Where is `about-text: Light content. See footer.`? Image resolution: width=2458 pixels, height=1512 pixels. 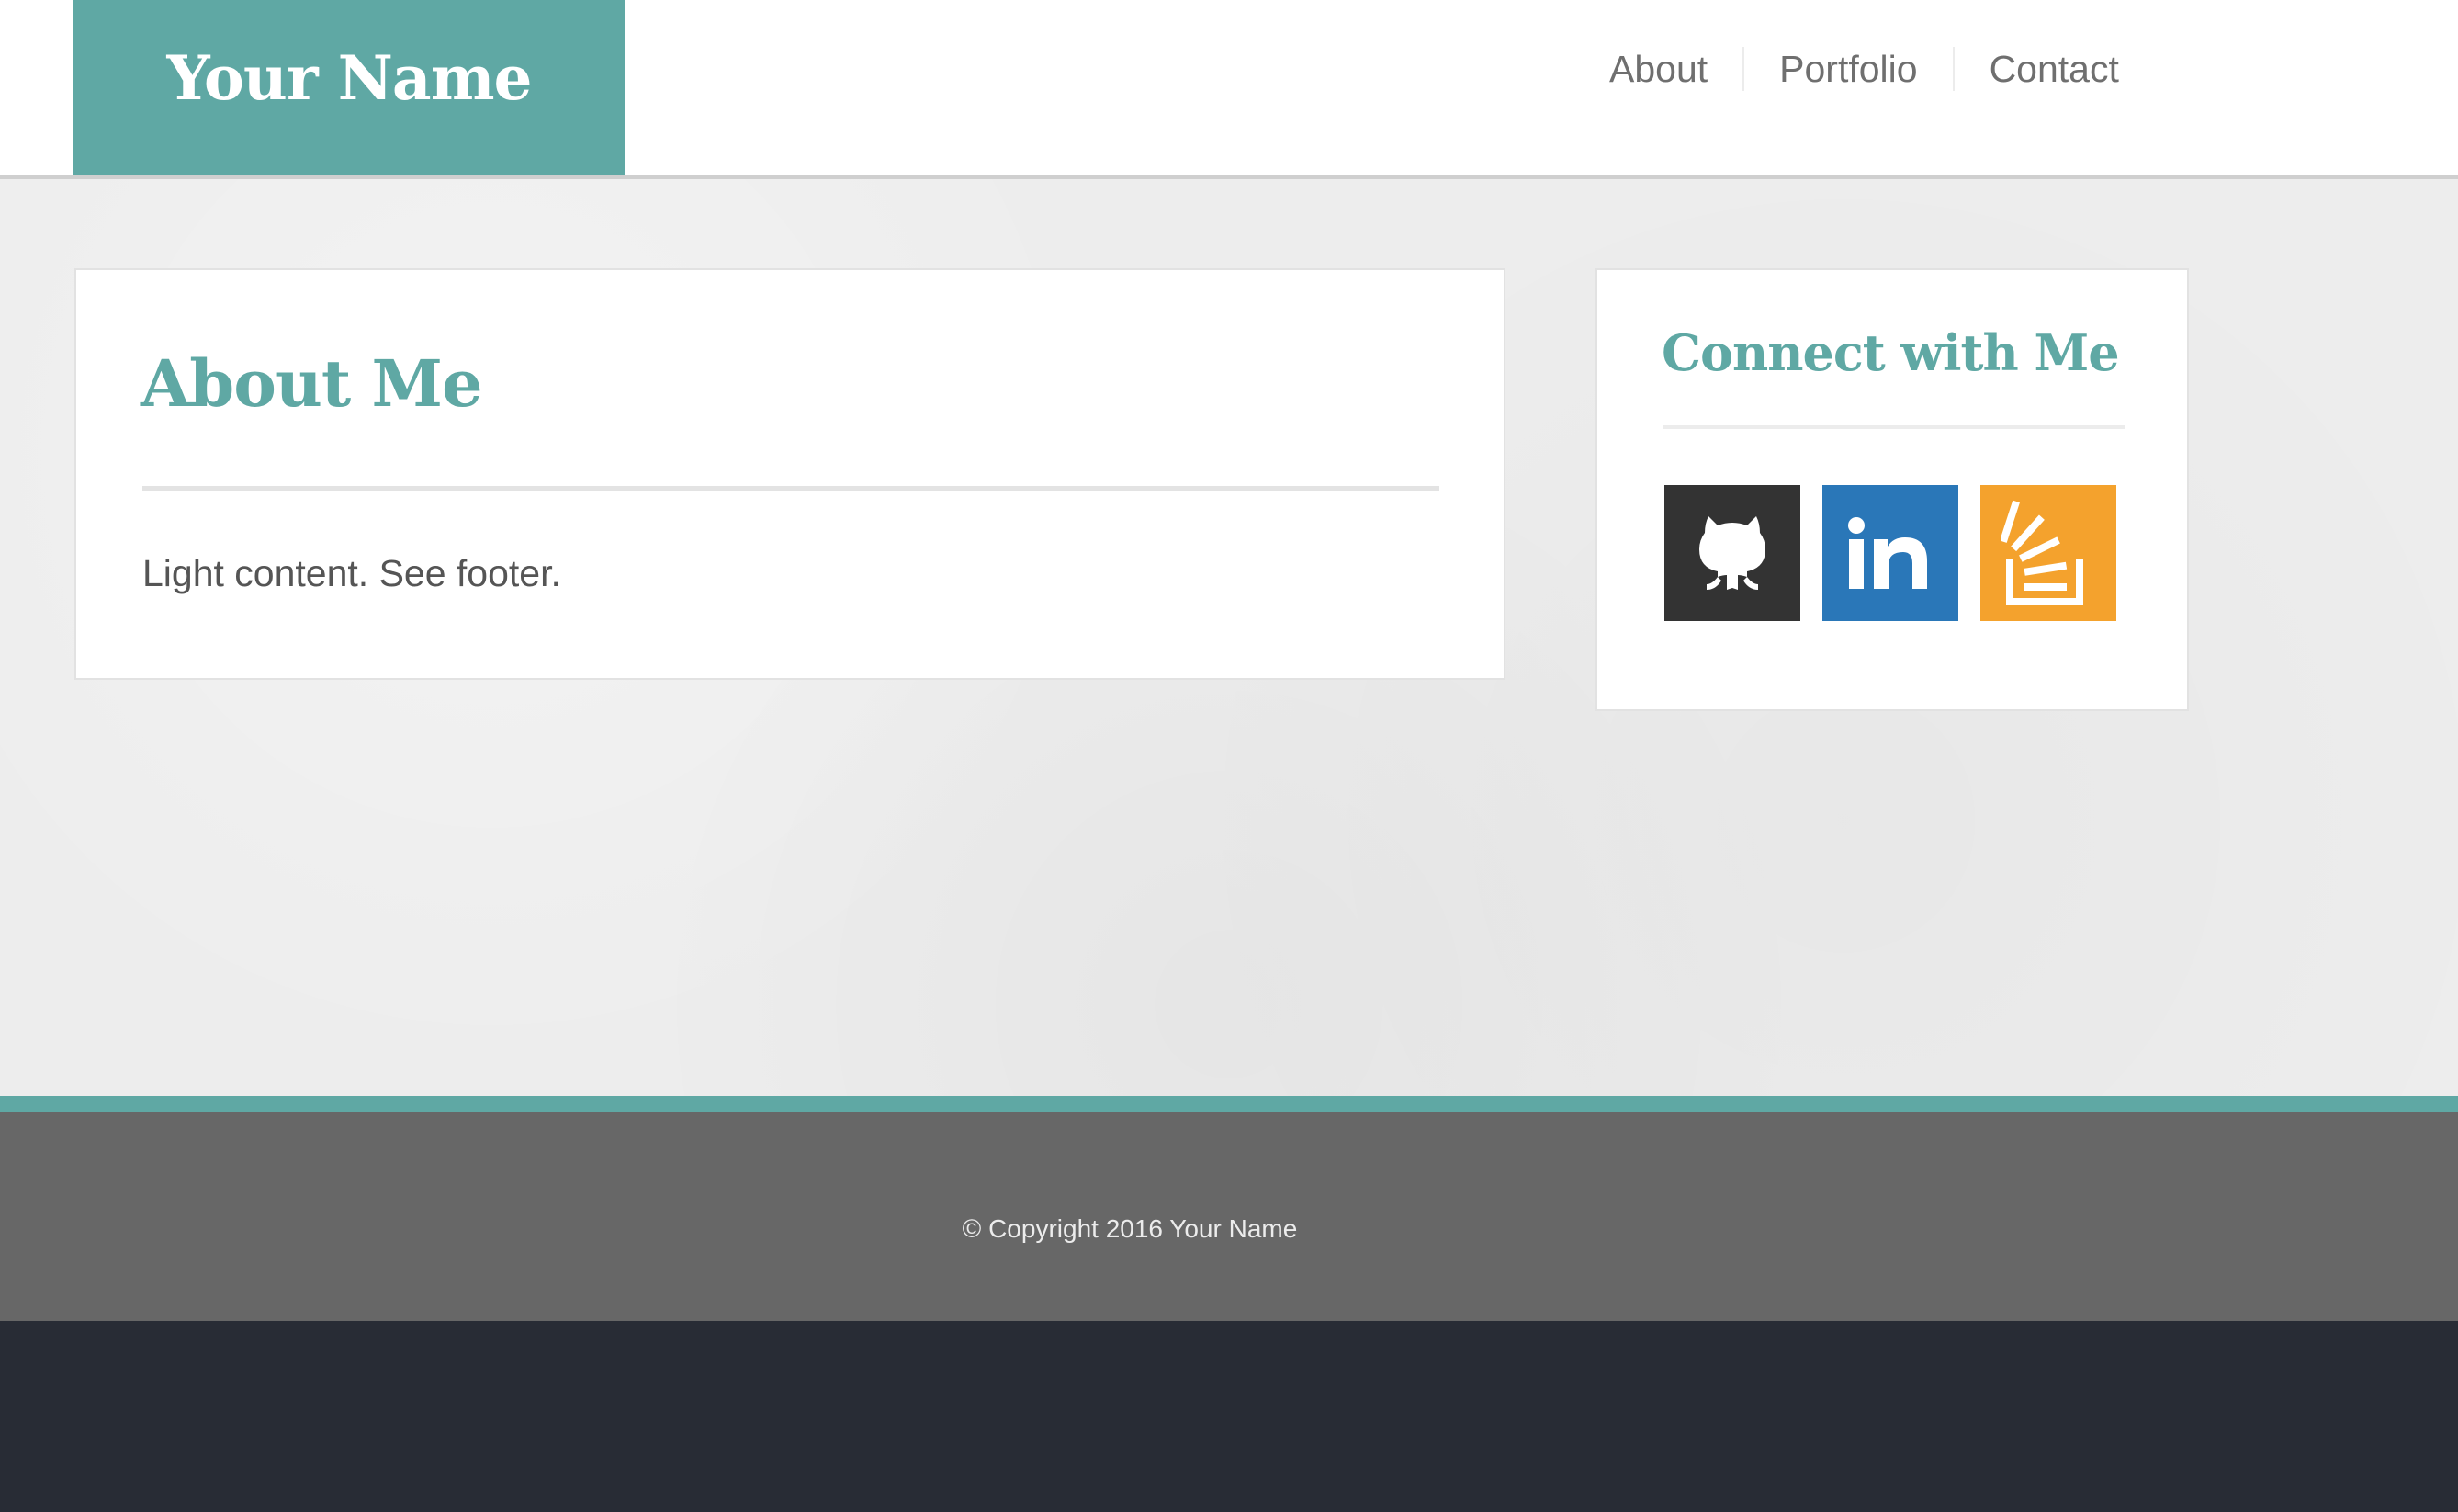
about-text: Light content. See footer. is located at coordinates (351, 573).